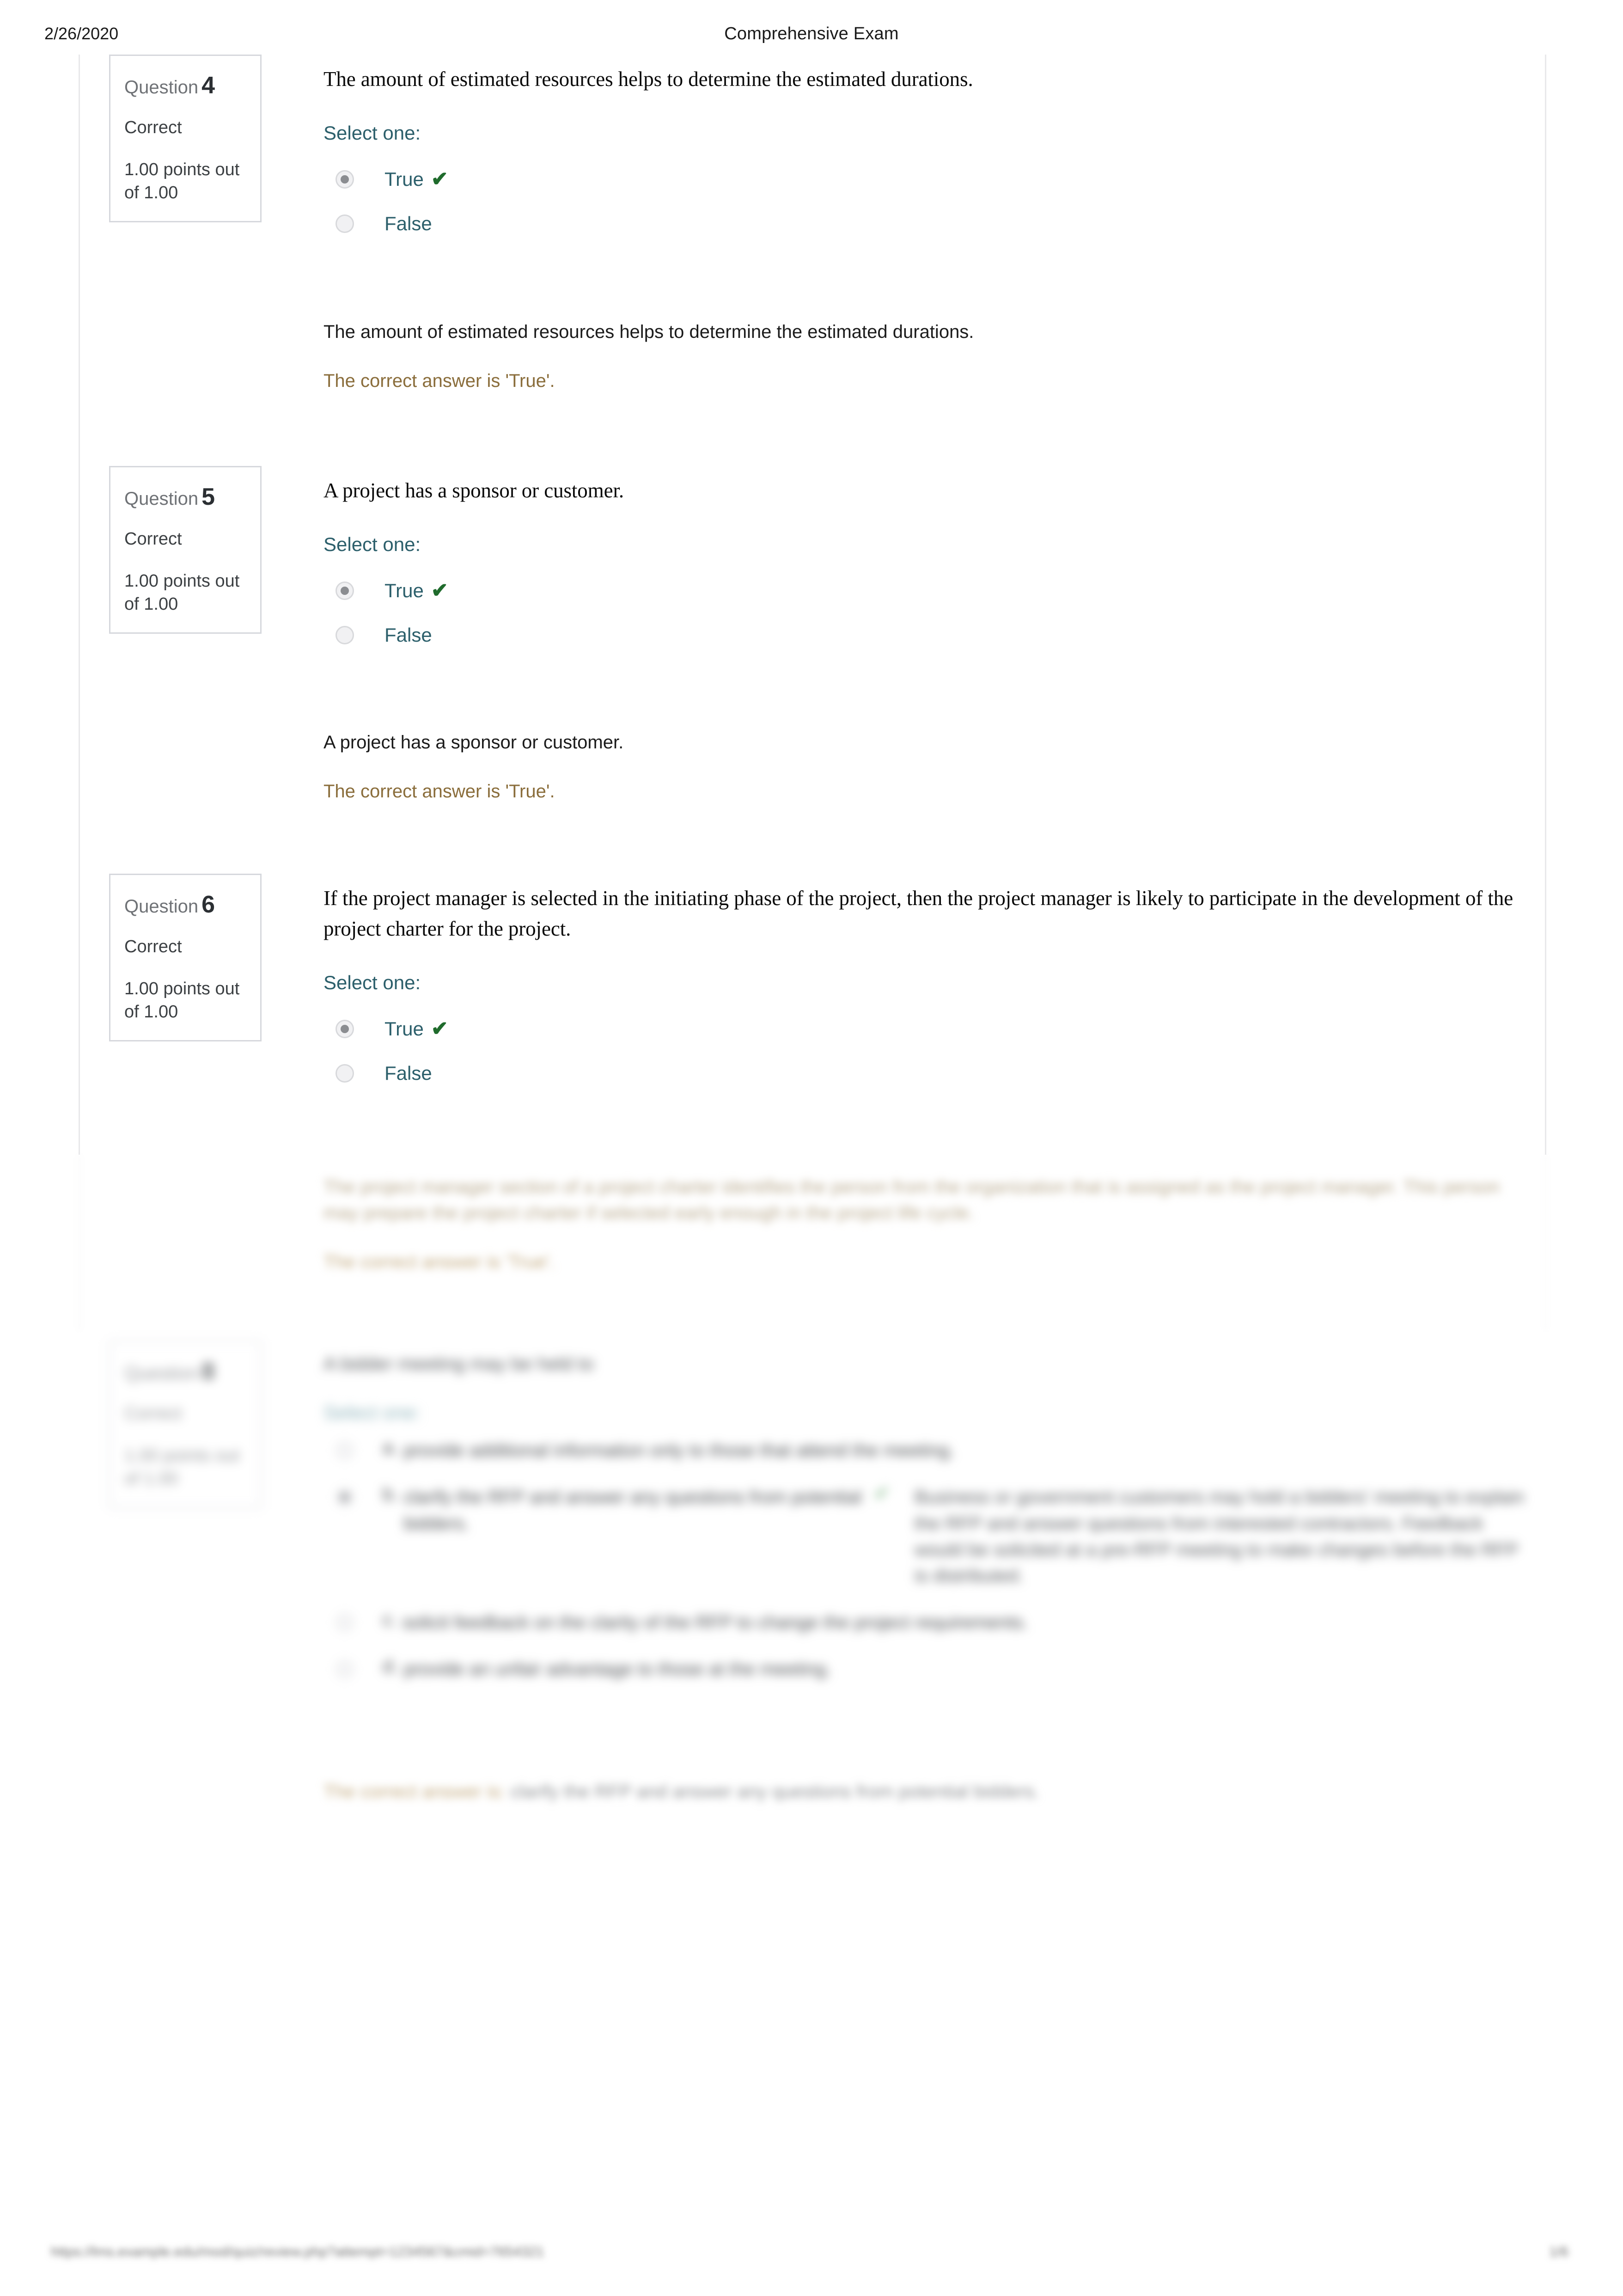 The image size is (1623, 2296). Describe the element at coordinates (345, 1450) in the screenshot. I see `radio-button-option-a` at that location.